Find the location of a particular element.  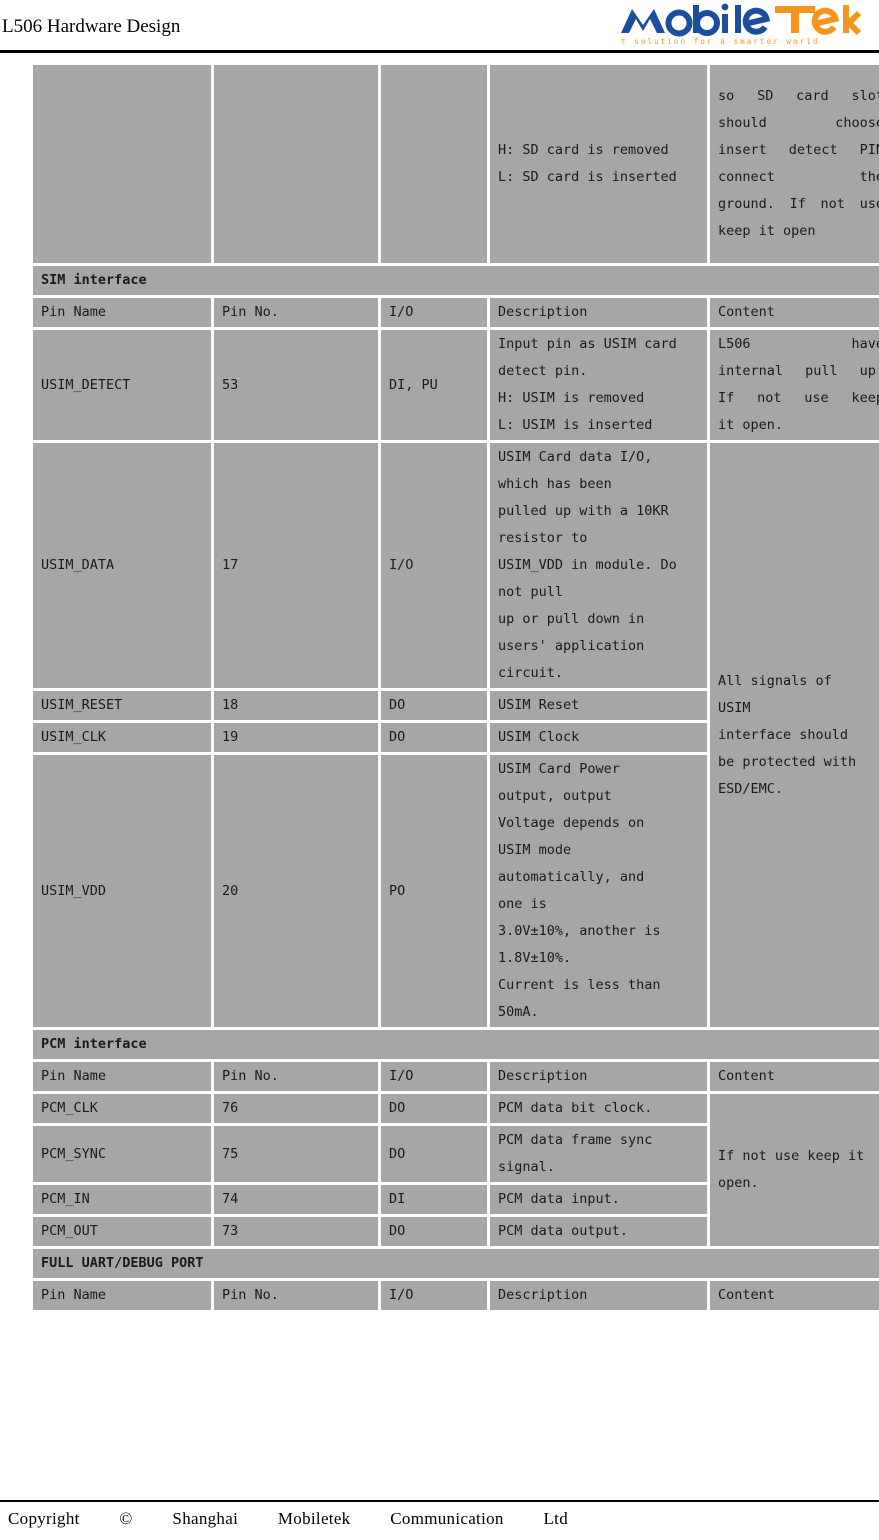

cell-pin-name: PCM_CLK is located at coordinates (122, 1108).